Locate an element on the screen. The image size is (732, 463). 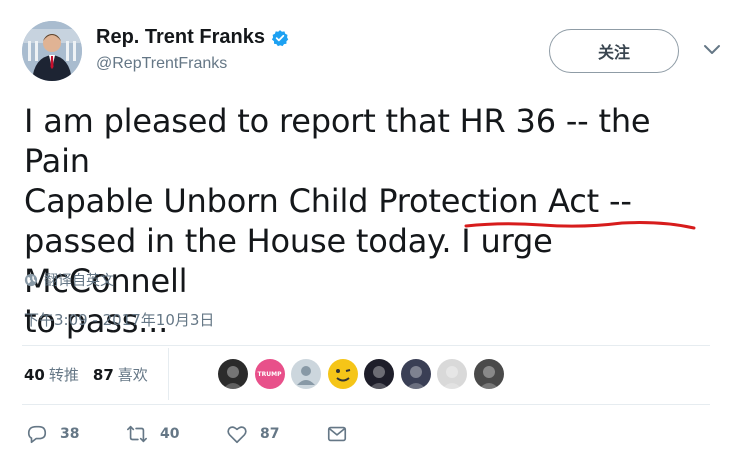
retweet-icon is located at coordinates (137, 434).